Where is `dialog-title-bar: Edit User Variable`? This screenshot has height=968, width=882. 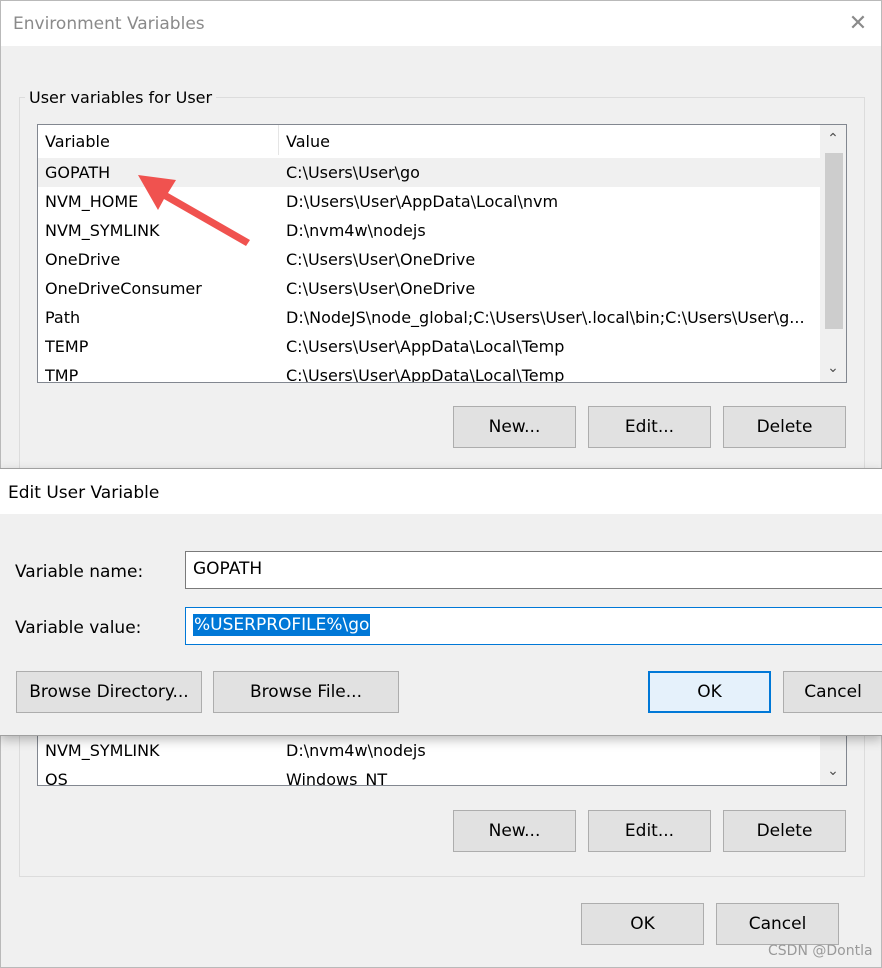
dialog-title-bar: Edit User Variable is located at coordinates (441, 491).